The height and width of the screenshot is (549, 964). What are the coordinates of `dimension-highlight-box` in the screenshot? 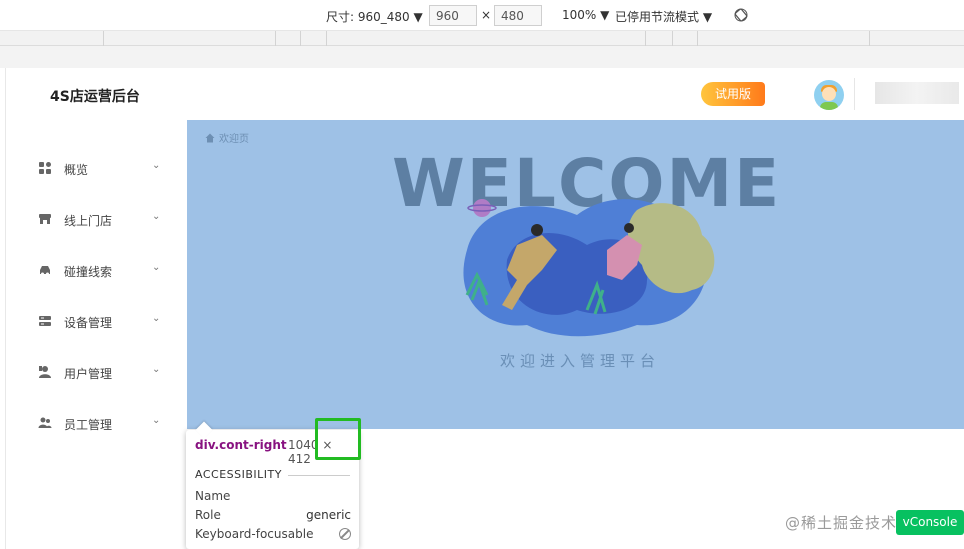 It's located at (338, 439).